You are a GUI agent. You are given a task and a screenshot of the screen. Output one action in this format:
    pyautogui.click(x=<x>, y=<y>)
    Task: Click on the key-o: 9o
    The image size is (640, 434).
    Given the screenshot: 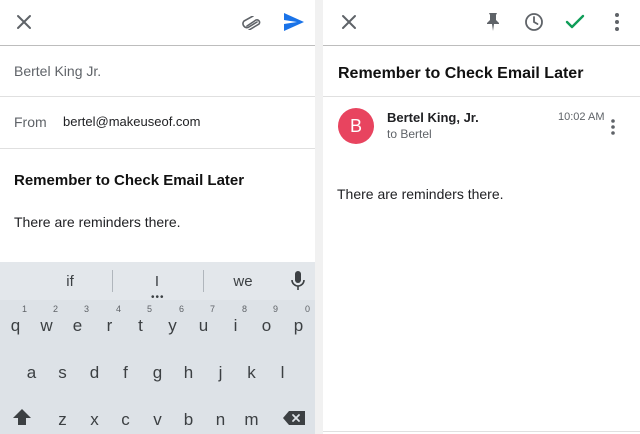 What is the action you would take?
    pyautogui.click(x=266, y=324)
    